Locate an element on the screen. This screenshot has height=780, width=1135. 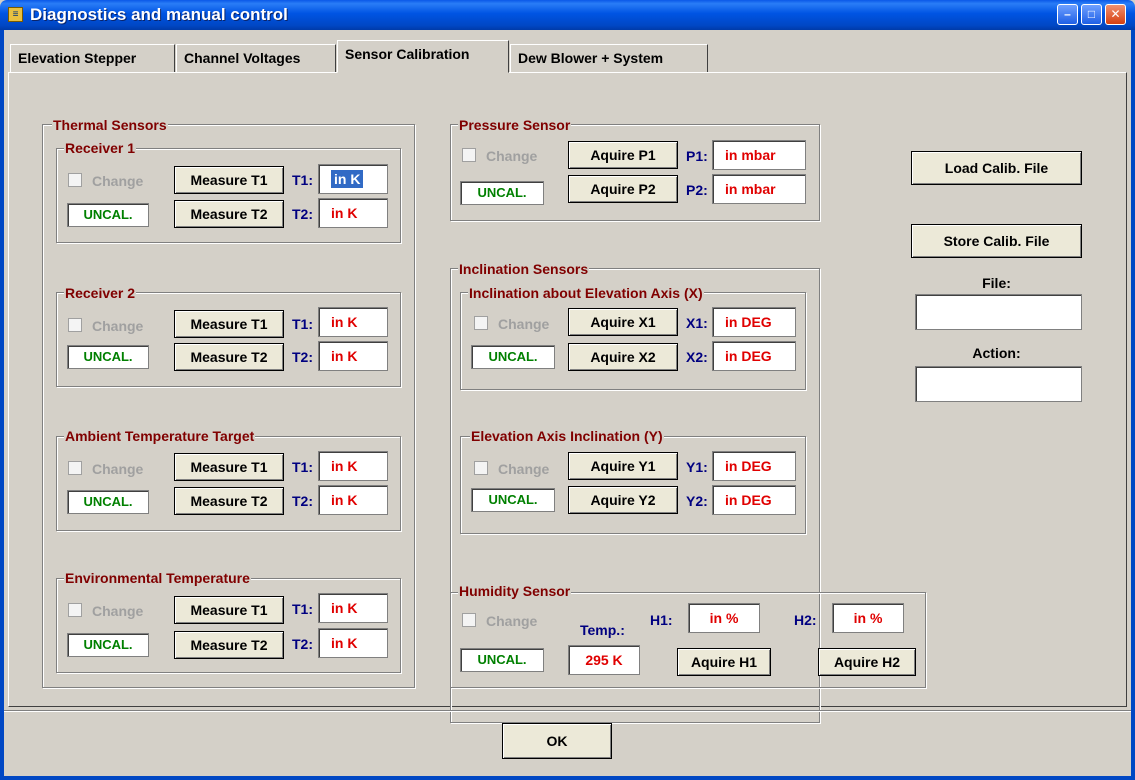
close-icon: ✕ is located at coordinates (1115, 14).